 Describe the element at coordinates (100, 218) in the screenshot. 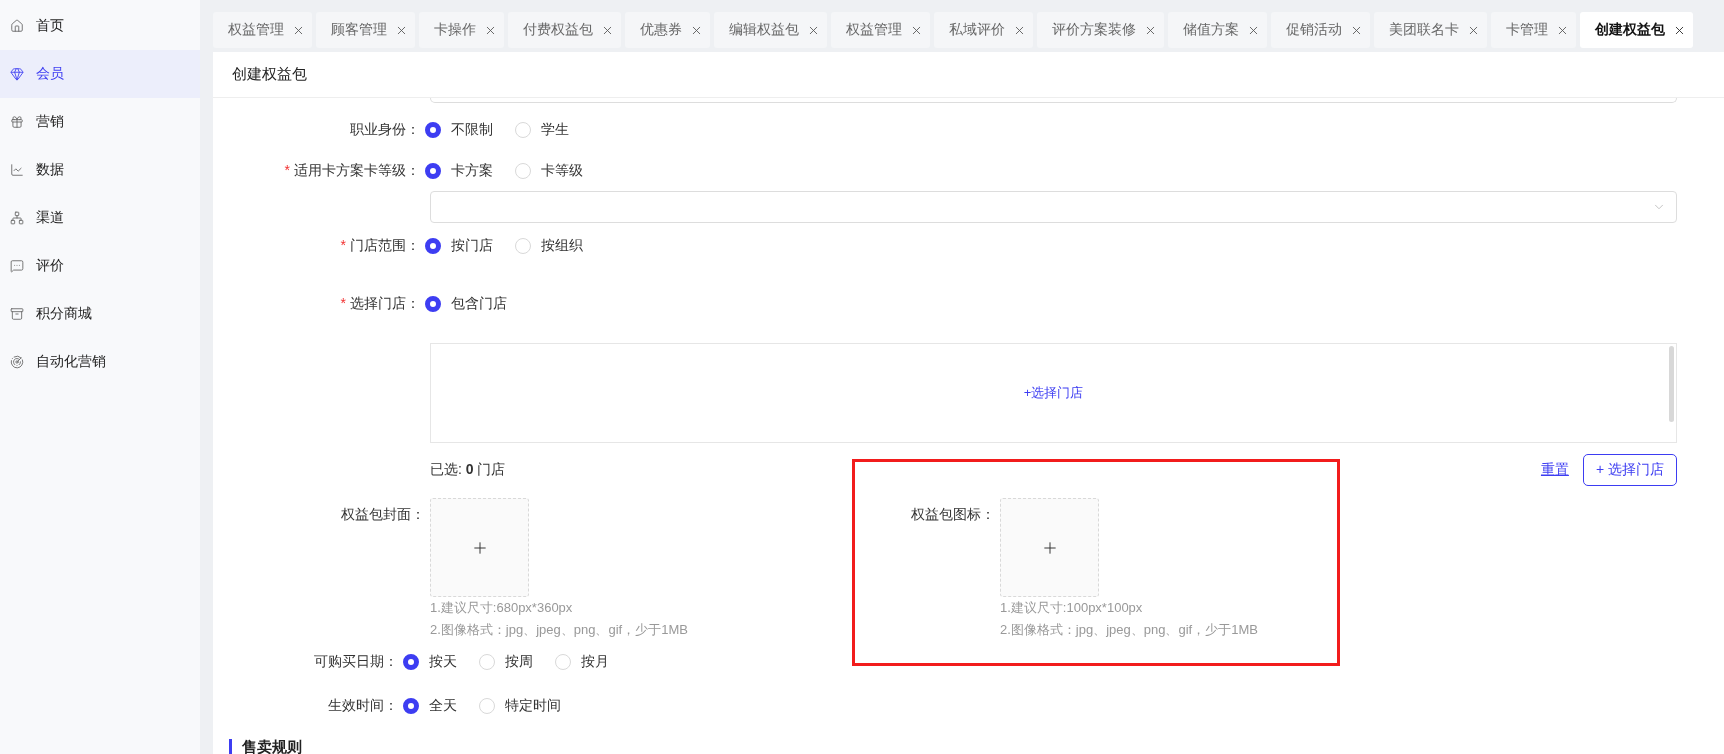

I see `sidebar-item: 渠道` at that location.